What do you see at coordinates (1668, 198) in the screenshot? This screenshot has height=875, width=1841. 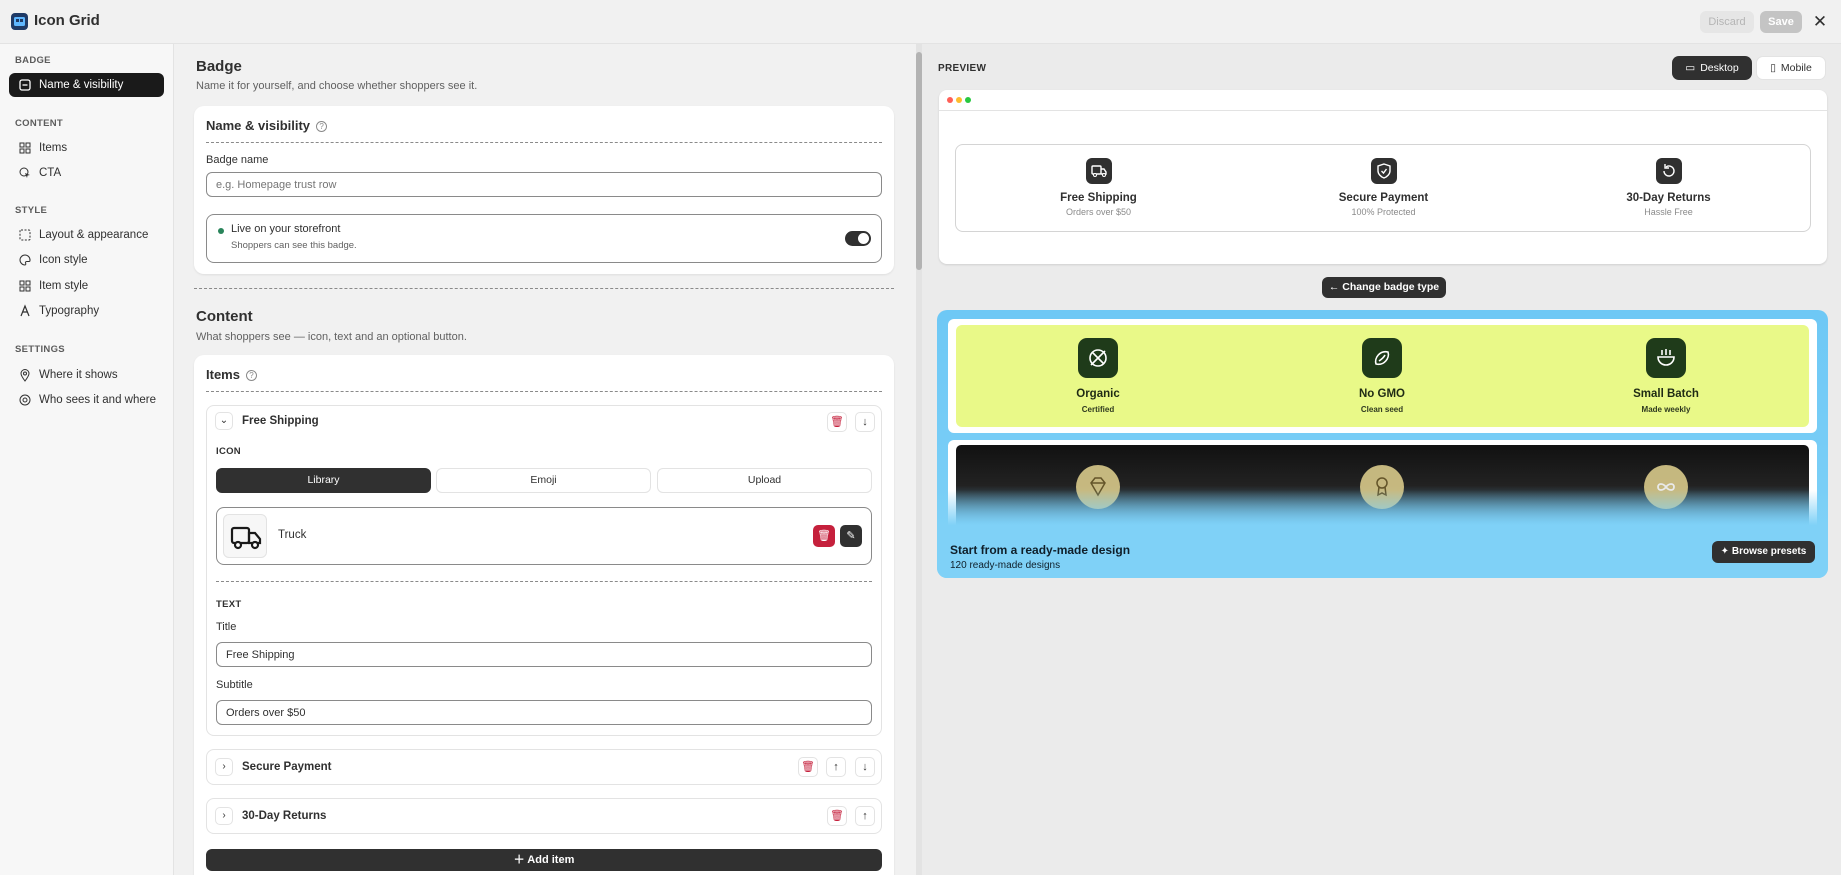 I see `badge-title: 30-Day Returns` at bounding box center [1668, 198].